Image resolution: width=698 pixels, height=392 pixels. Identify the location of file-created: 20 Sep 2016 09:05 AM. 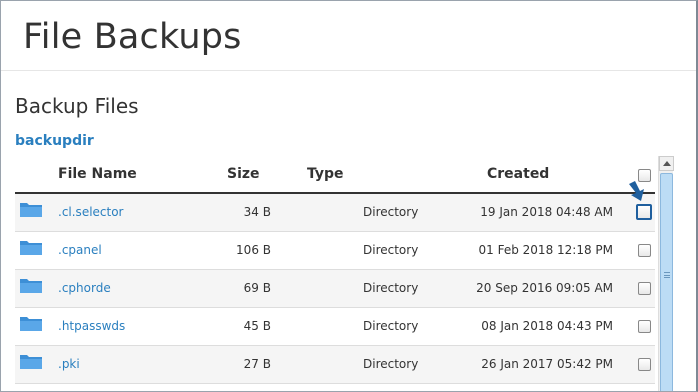
(544, 288).